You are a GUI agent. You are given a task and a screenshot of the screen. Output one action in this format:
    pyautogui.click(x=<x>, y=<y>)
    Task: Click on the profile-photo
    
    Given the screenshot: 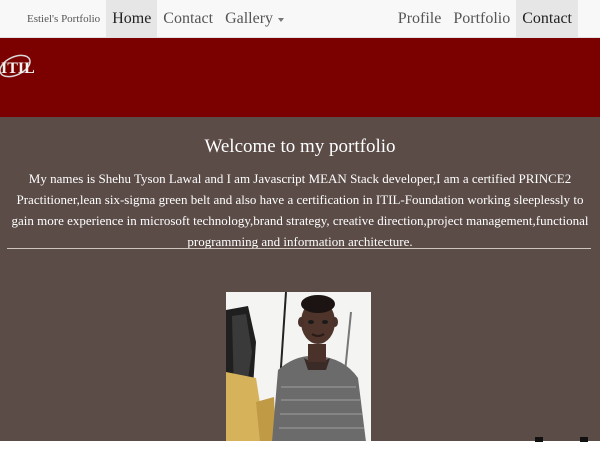 What is the action you would take?
    pyautogui.click(x=298, y=367)
    